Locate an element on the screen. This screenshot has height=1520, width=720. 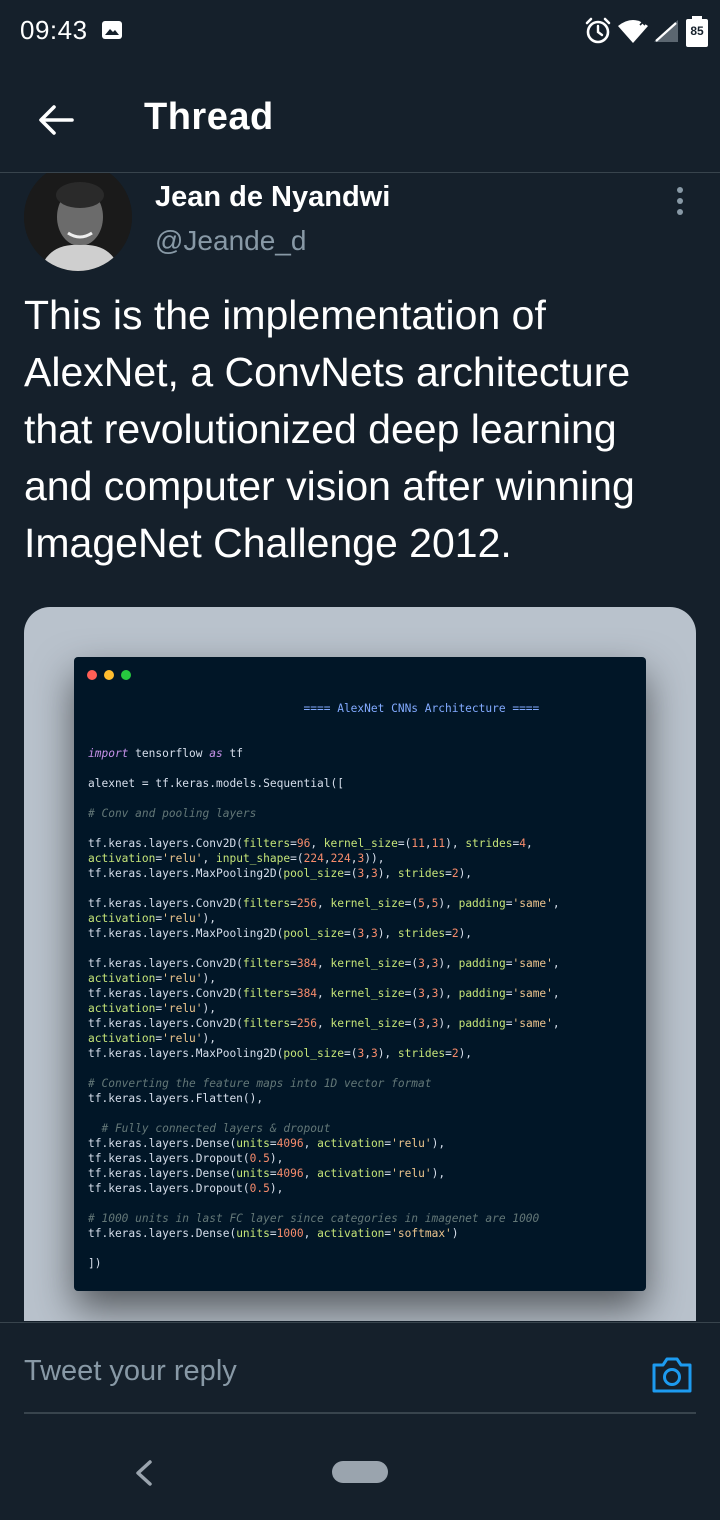
window-controls is located at coordinates (109, 675).